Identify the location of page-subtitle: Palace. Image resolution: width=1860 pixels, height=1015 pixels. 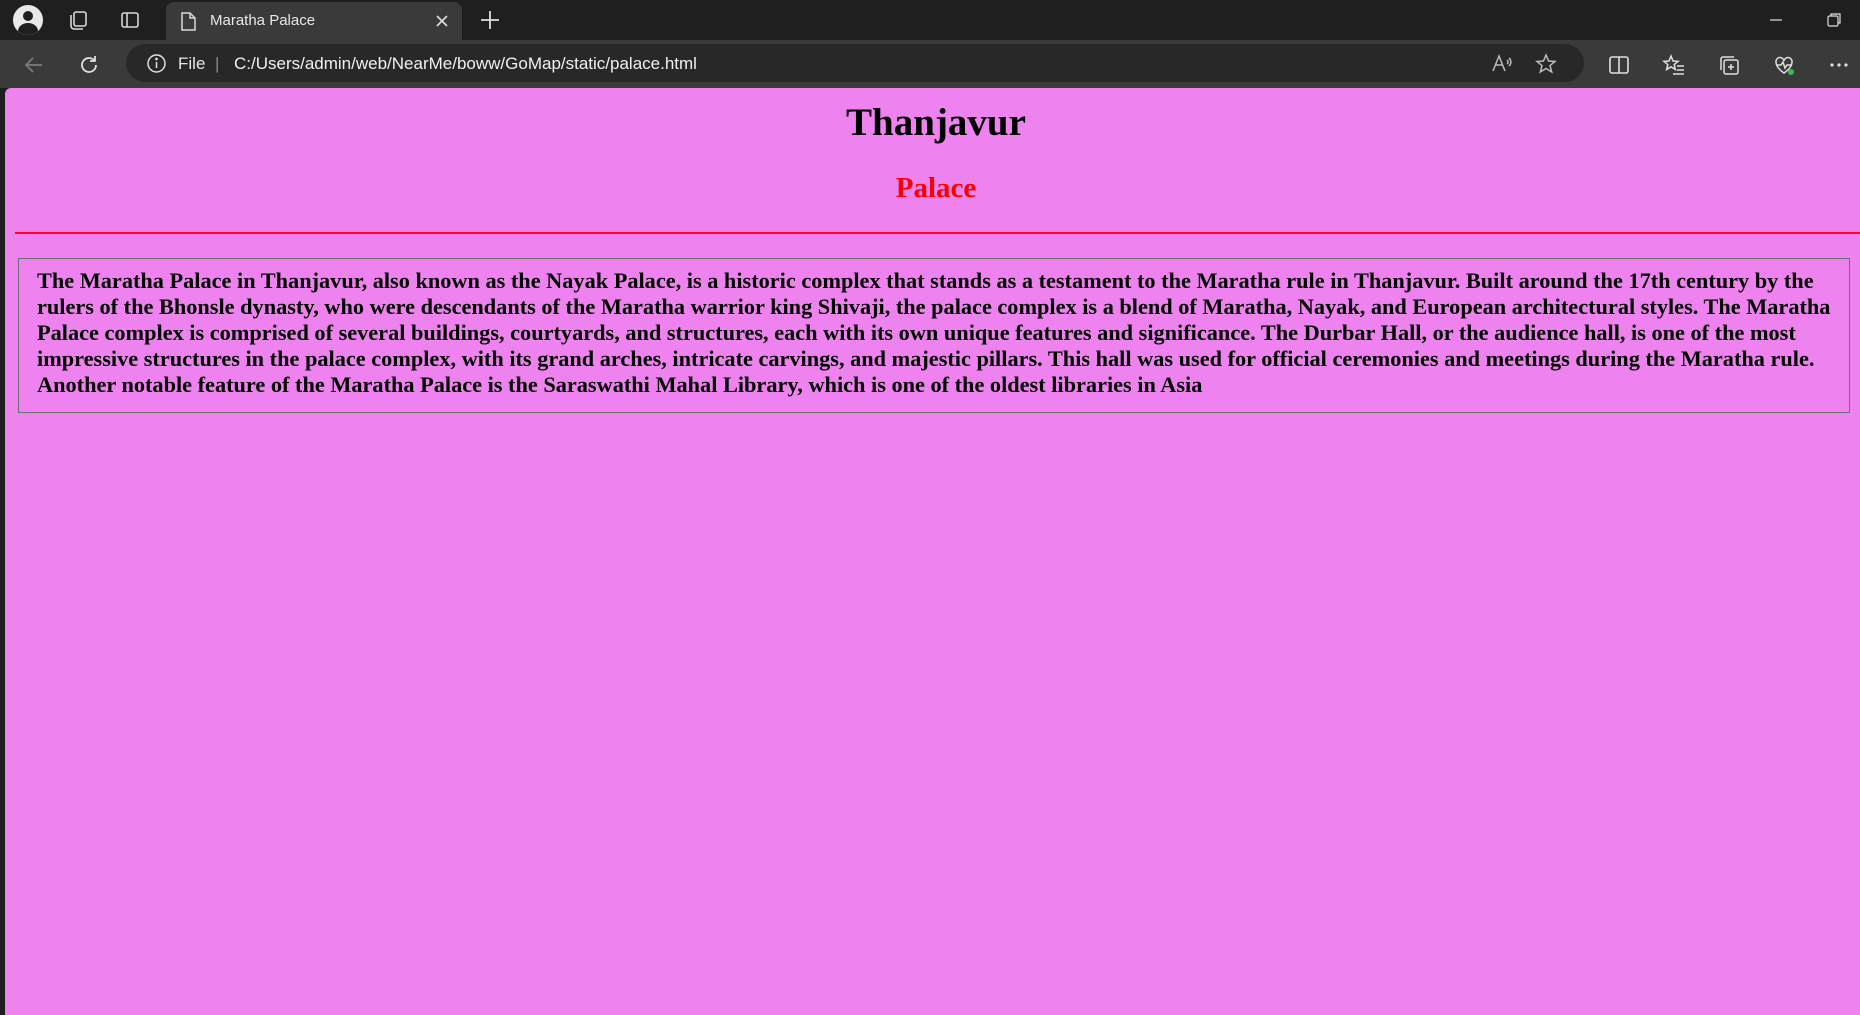
(936, 188).